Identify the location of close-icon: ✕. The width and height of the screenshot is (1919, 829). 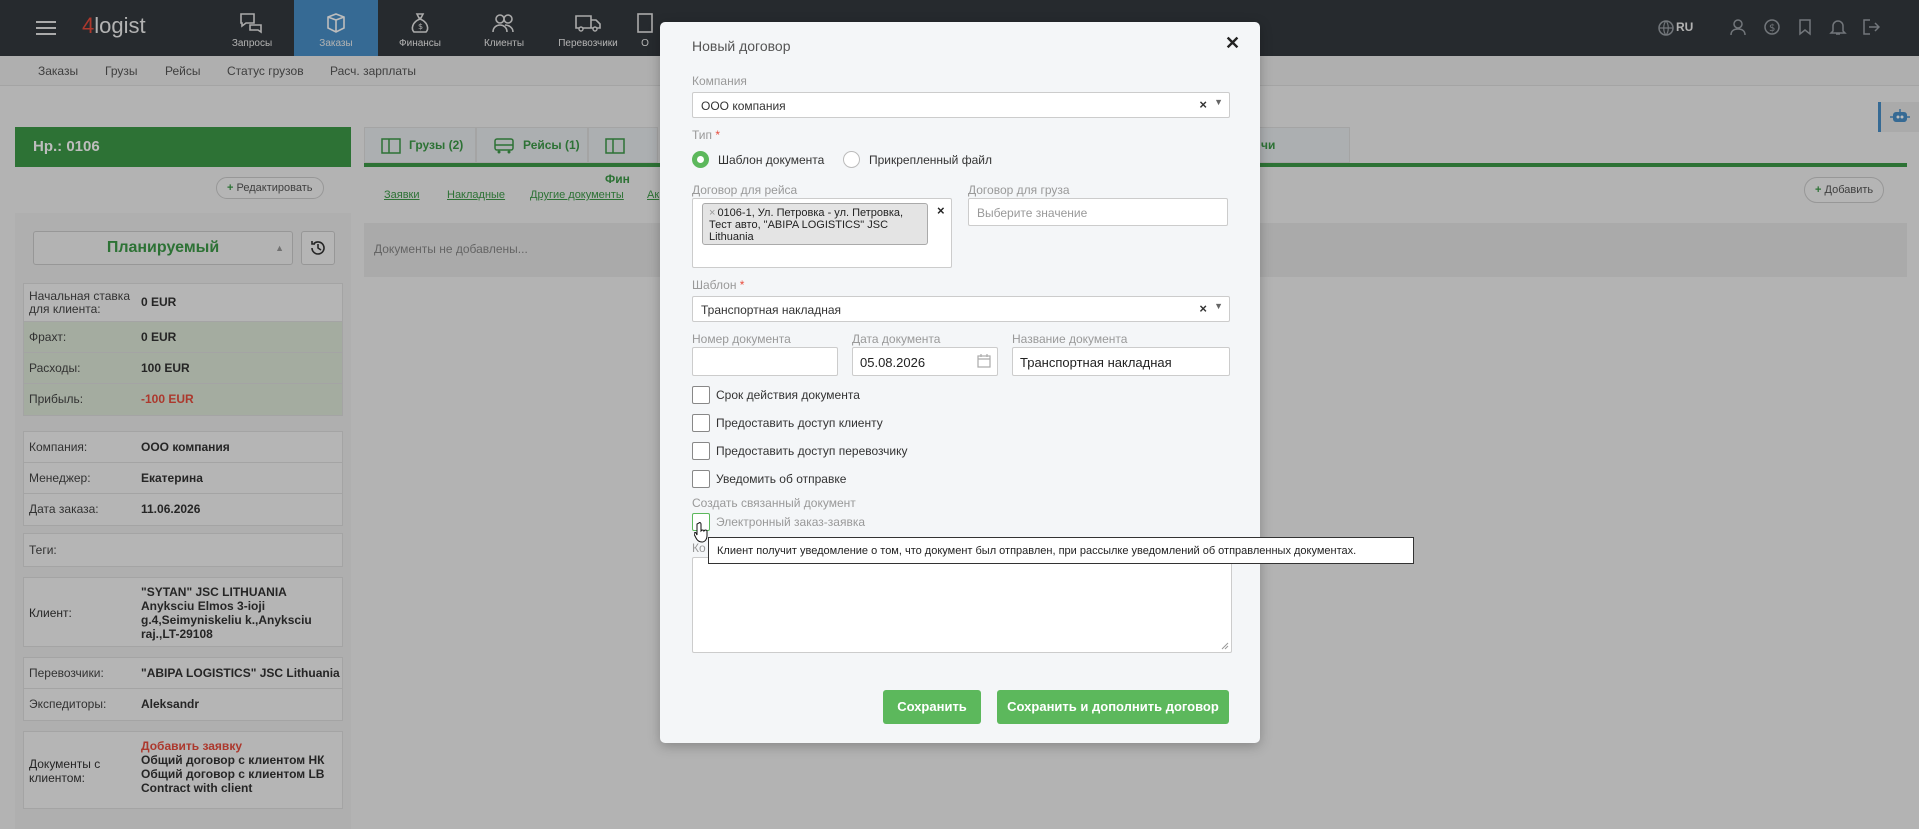
(1232, 43).